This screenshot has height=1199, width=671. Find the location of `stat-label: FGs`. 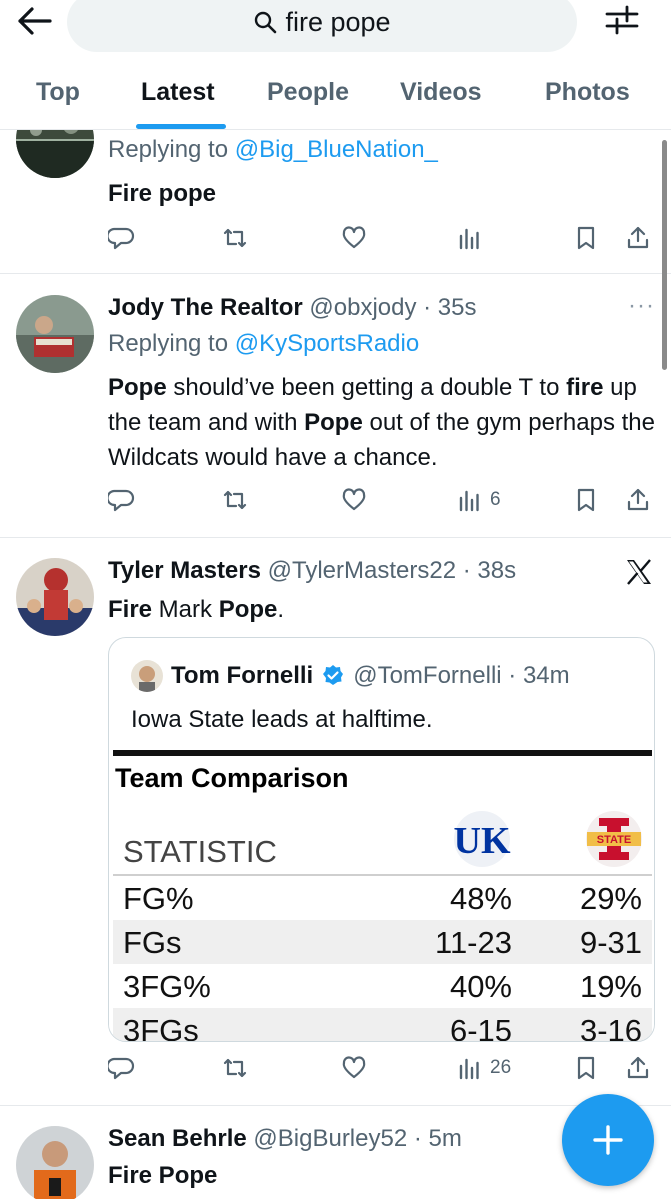

stat-label: FGs is located at coordinates (152, 942).